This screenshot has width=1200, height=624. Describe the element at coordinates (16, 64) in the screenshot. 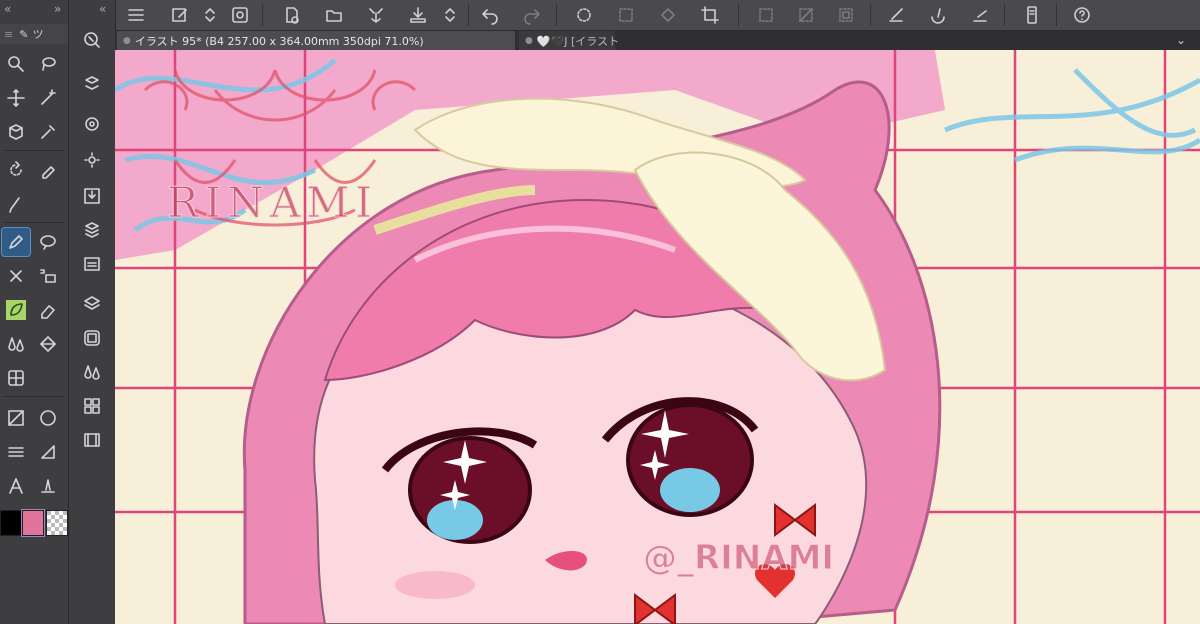

I see `zoom-icon` at that location.